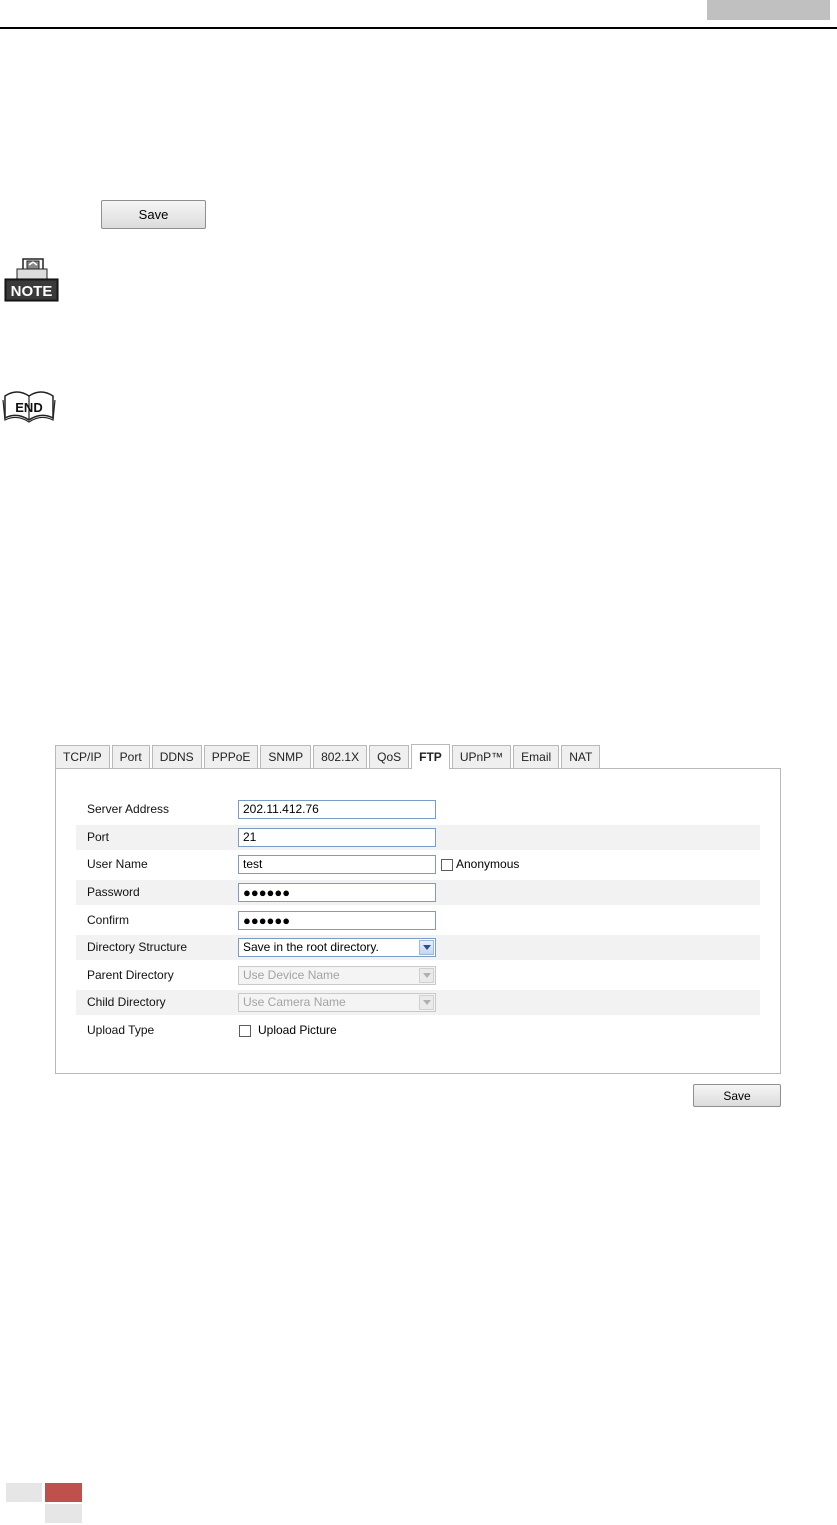  What do you see at coordinates (63, 1492) in the screenshot?
I see `footer-red-block` at bounding box center [63, 1492].